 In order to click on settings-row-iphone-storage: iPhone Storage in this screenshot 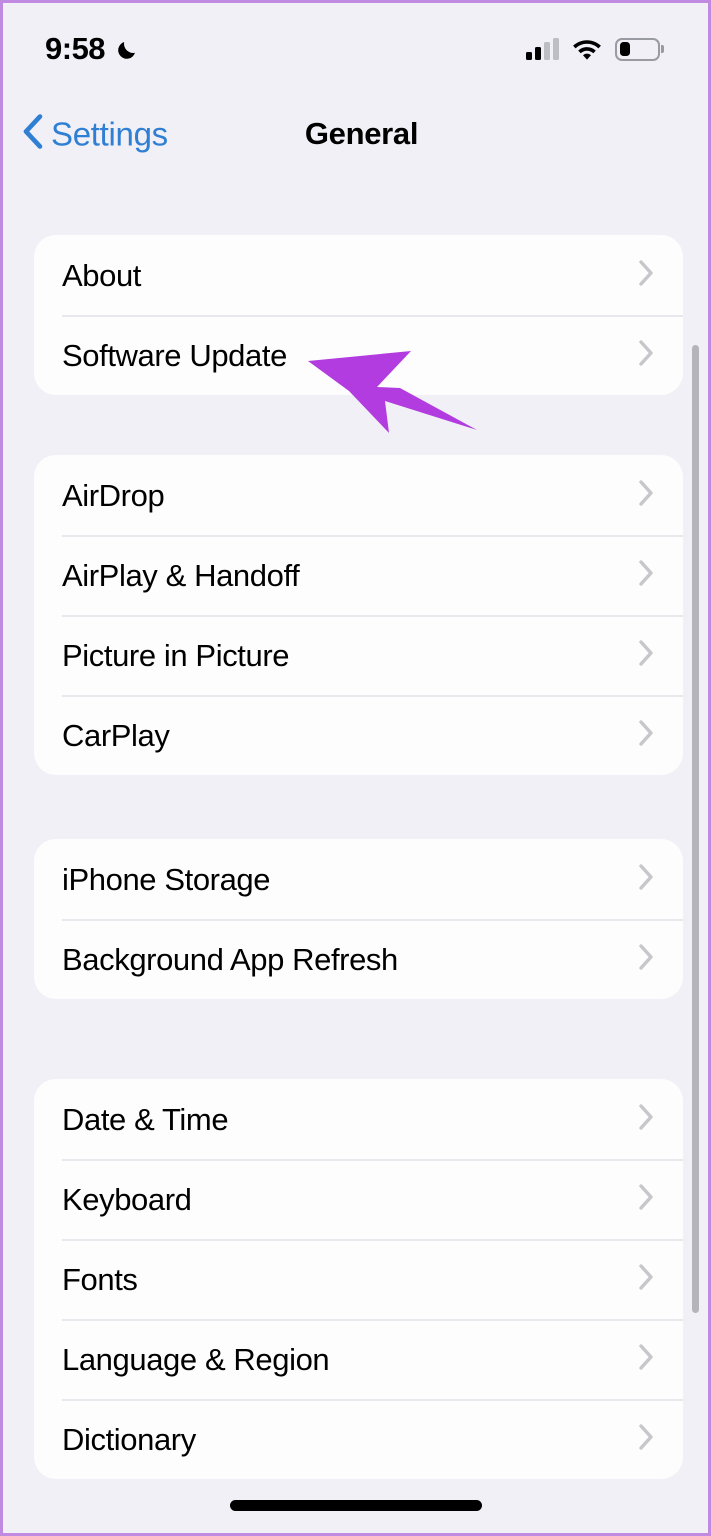, I will do `click(358, 879)`.